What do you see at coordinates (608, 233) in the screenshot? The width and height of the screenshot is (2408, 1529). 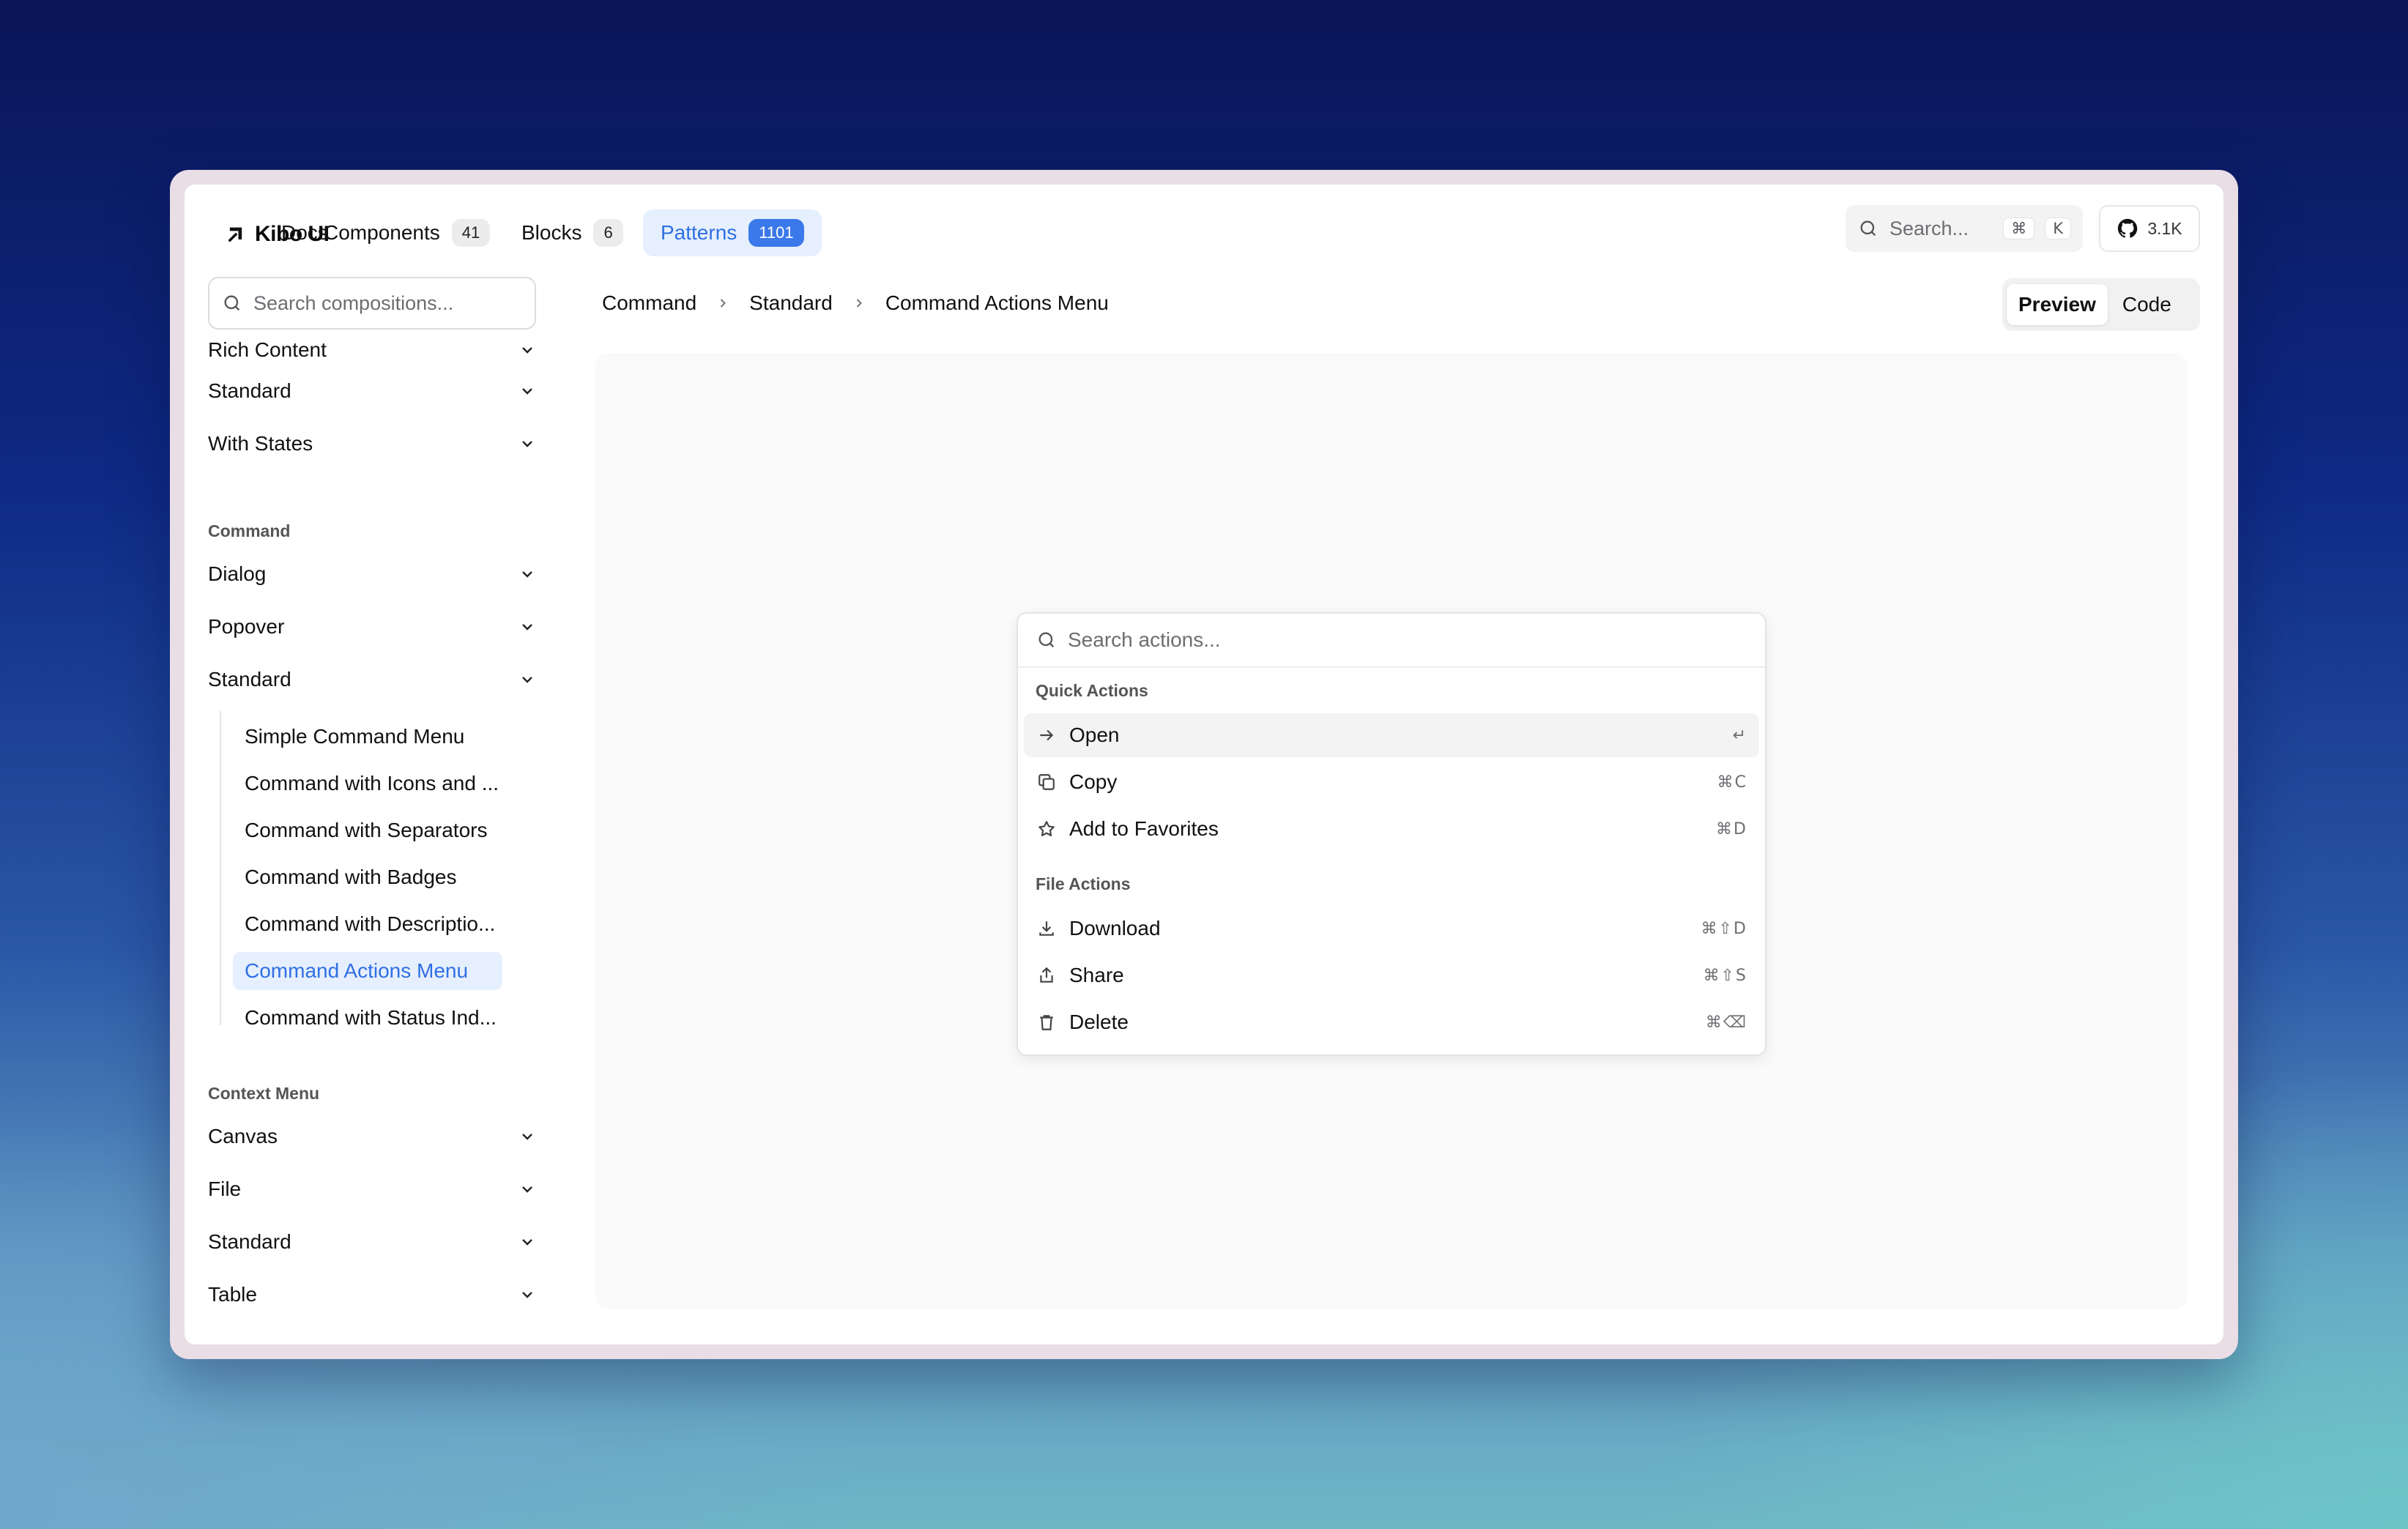 I see `nav-blocks-count: 6` at bounding box center [608, 233].